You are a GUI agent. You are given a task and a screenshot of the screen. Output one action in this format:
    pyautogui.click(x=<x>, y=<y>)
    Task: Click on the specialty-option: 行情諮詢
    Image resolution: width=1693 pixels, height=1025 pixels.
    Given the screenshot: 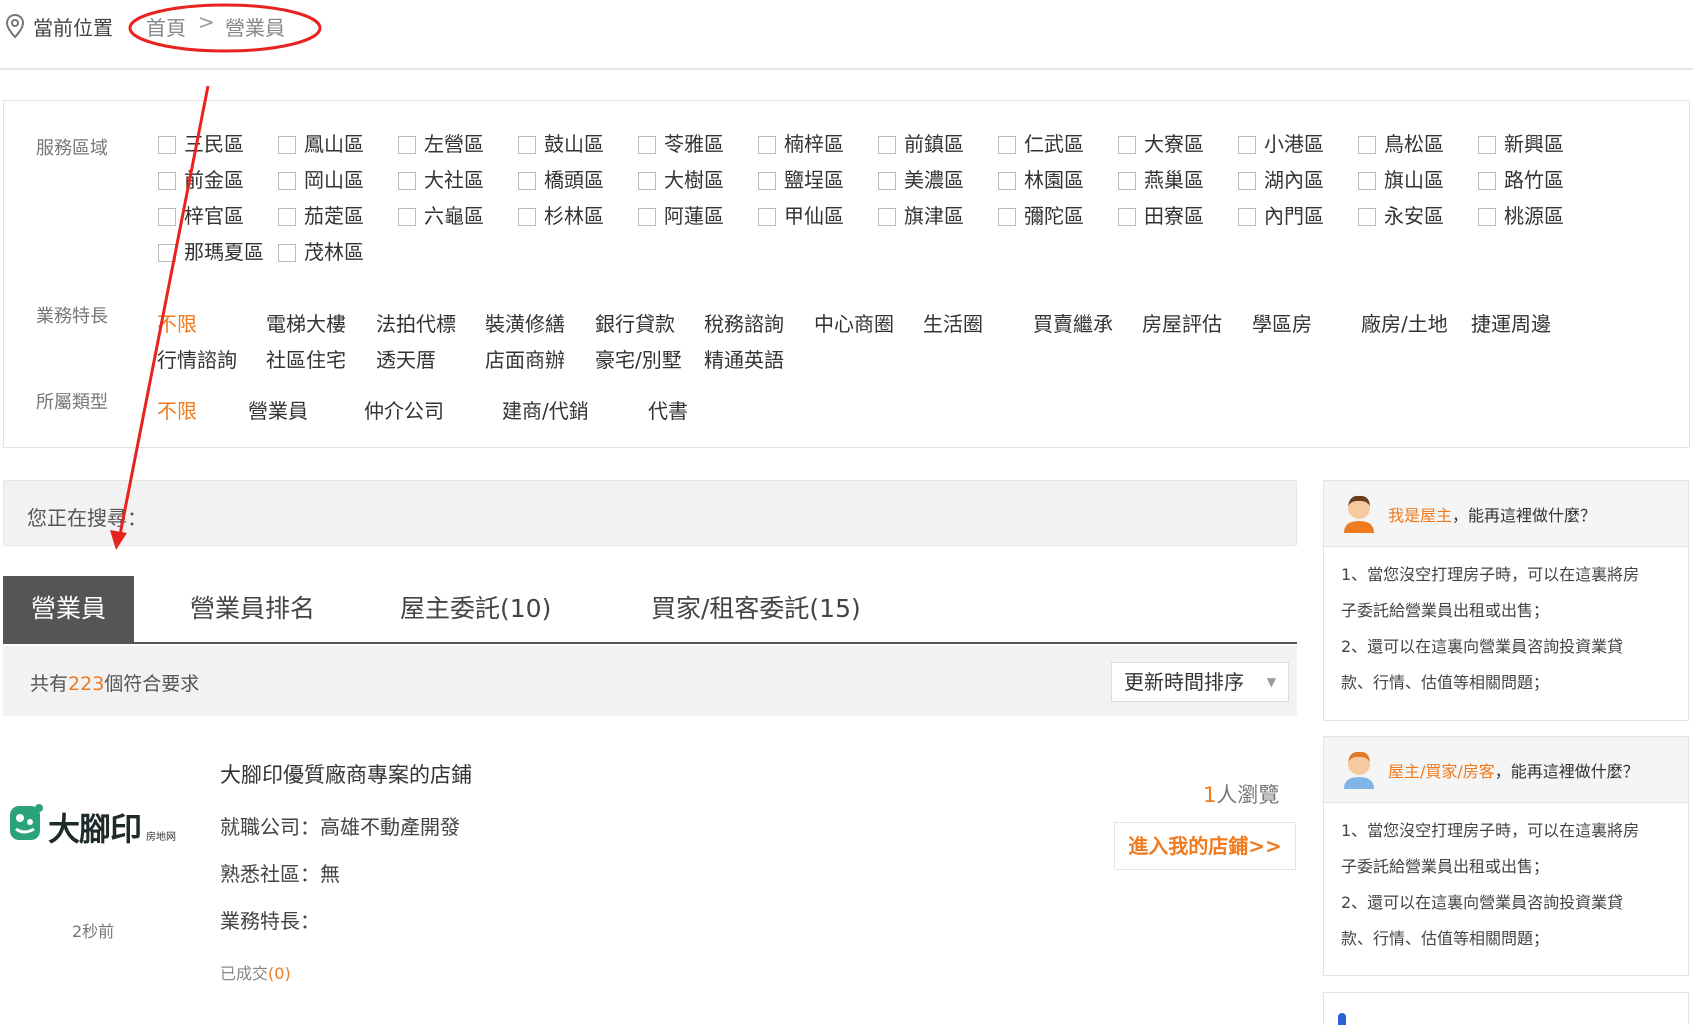 What is the action you would take?
    pyautogui.click(x=197, y=358)
    